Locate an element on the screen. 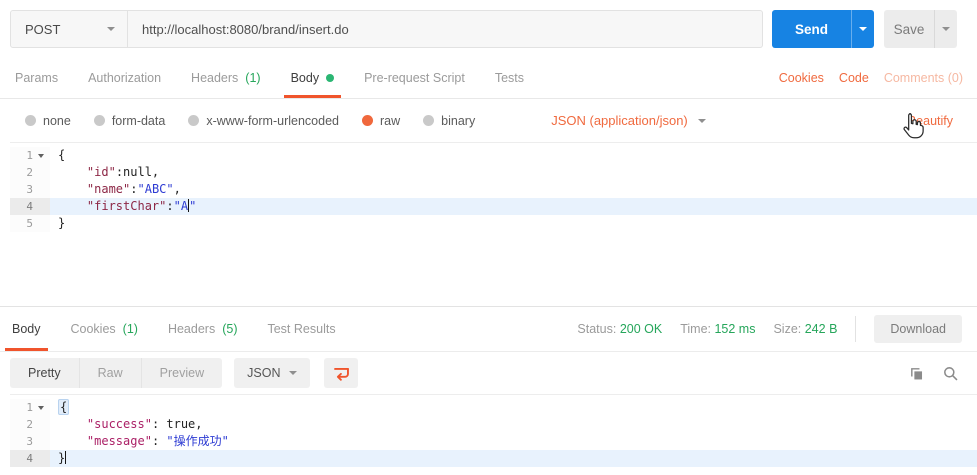 Image resolution: width=977 pixels, height=475 pixels. line-number: 5 is located at coordinates (29, 223).